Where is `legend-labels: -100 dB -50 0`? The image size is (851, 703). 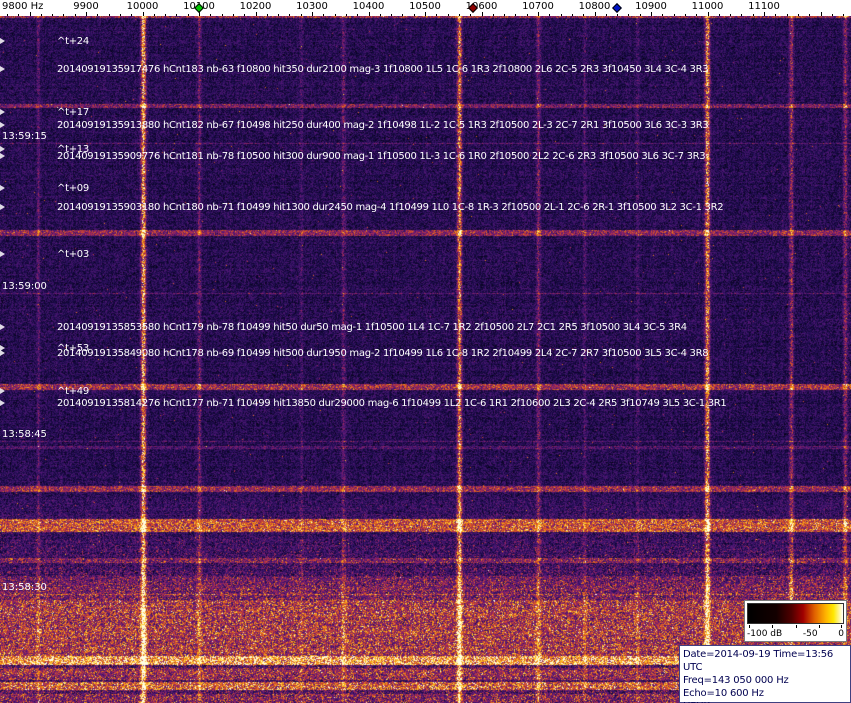 legend-labels: -100 dB -50 0 is located at coordinates (795, 634).